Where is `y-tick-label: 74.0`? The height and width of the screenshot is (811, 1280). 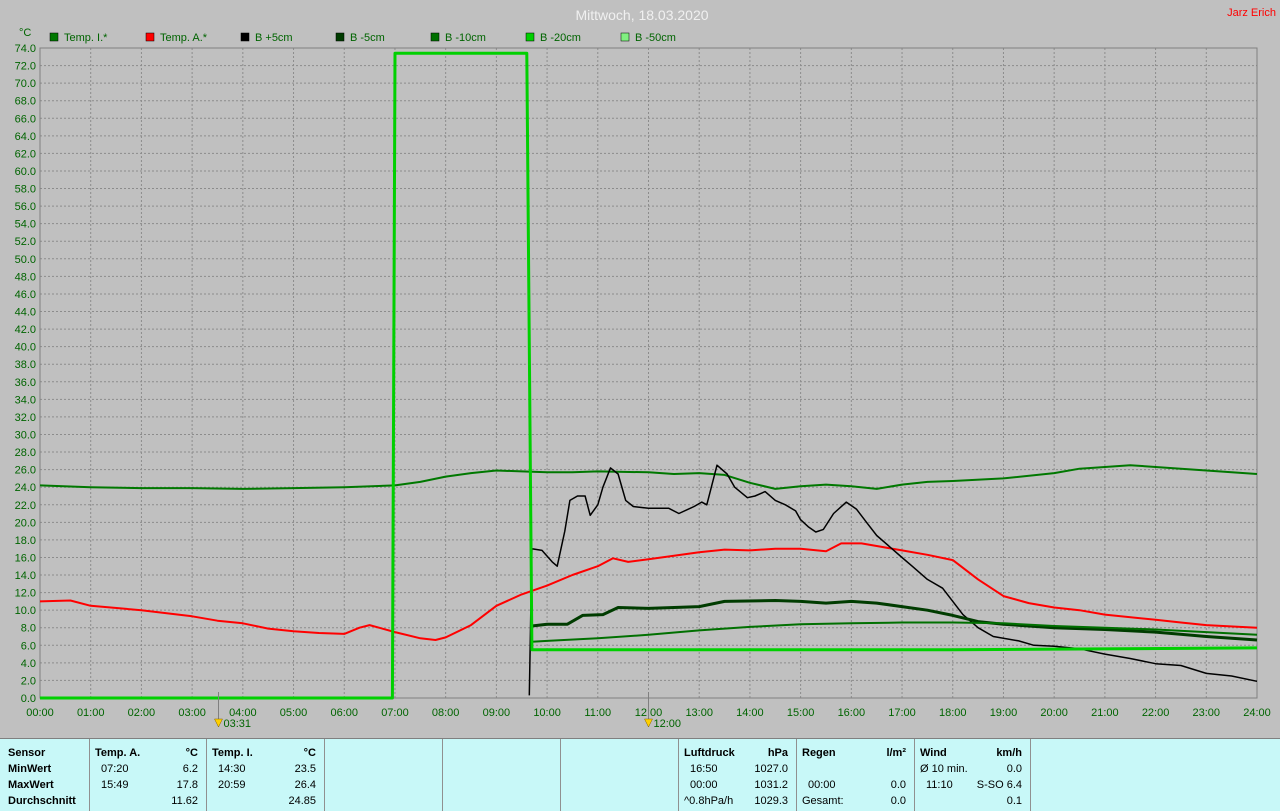 y-tick-label: 74.0 is located at coordinates (25, 49).